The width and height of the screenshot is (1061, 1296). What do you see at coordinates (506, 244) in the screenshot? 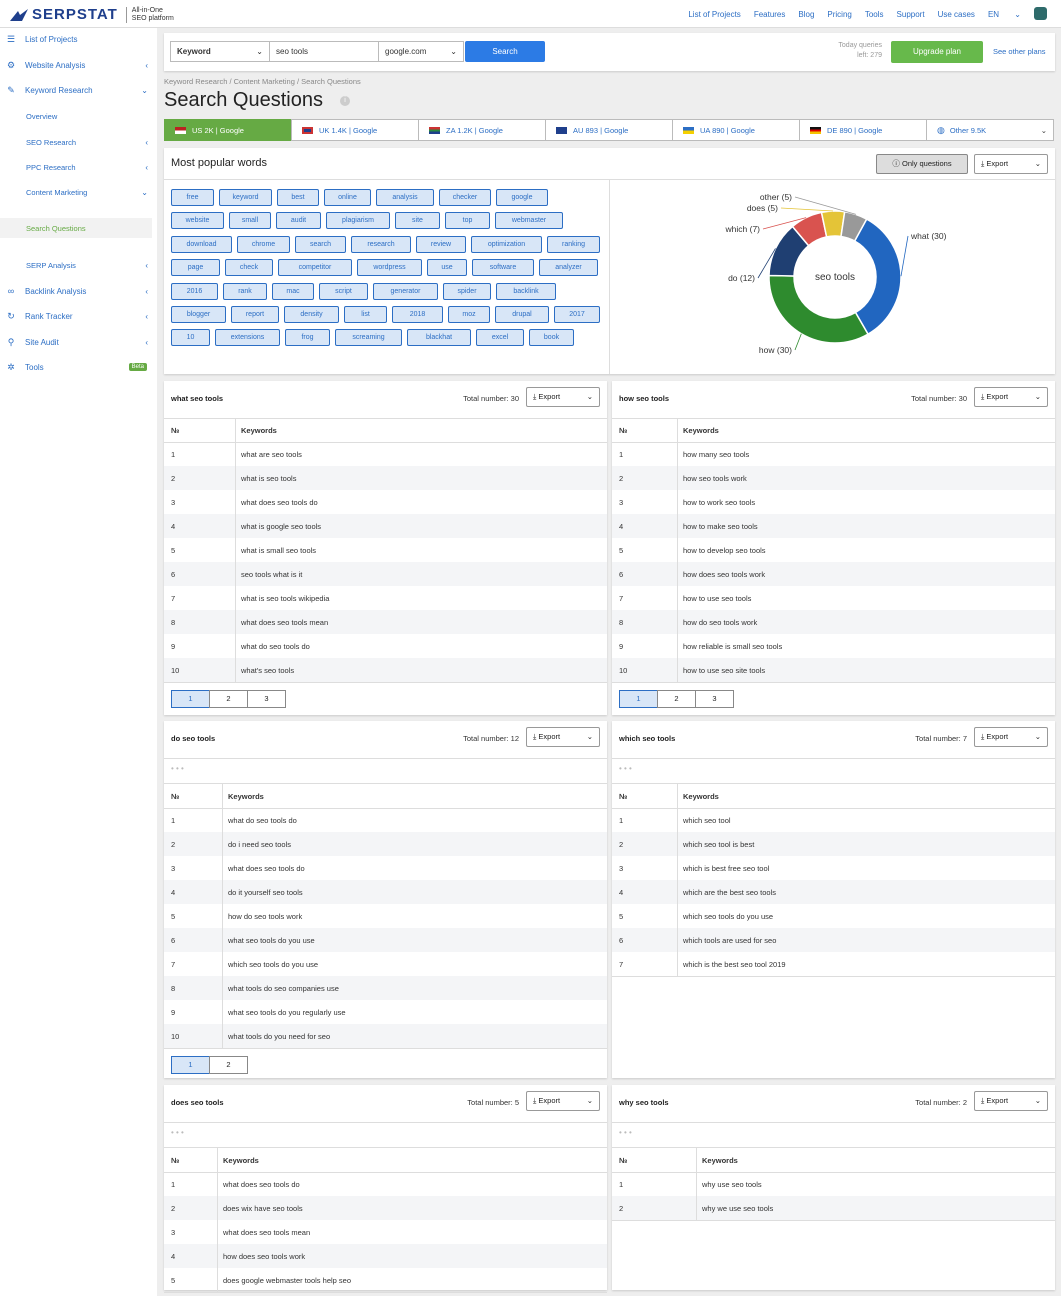
I see `word-tag: optimization` at bounding box center [506, 244].